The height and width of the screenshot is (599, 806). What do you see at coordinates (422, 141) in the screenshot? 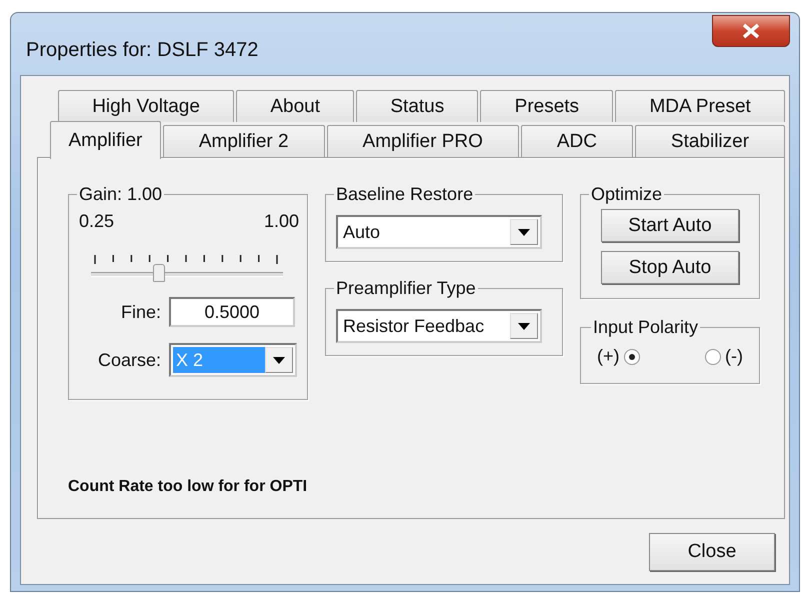
I see `tab: Amplifier PRO` at bounding box center [422, 141].